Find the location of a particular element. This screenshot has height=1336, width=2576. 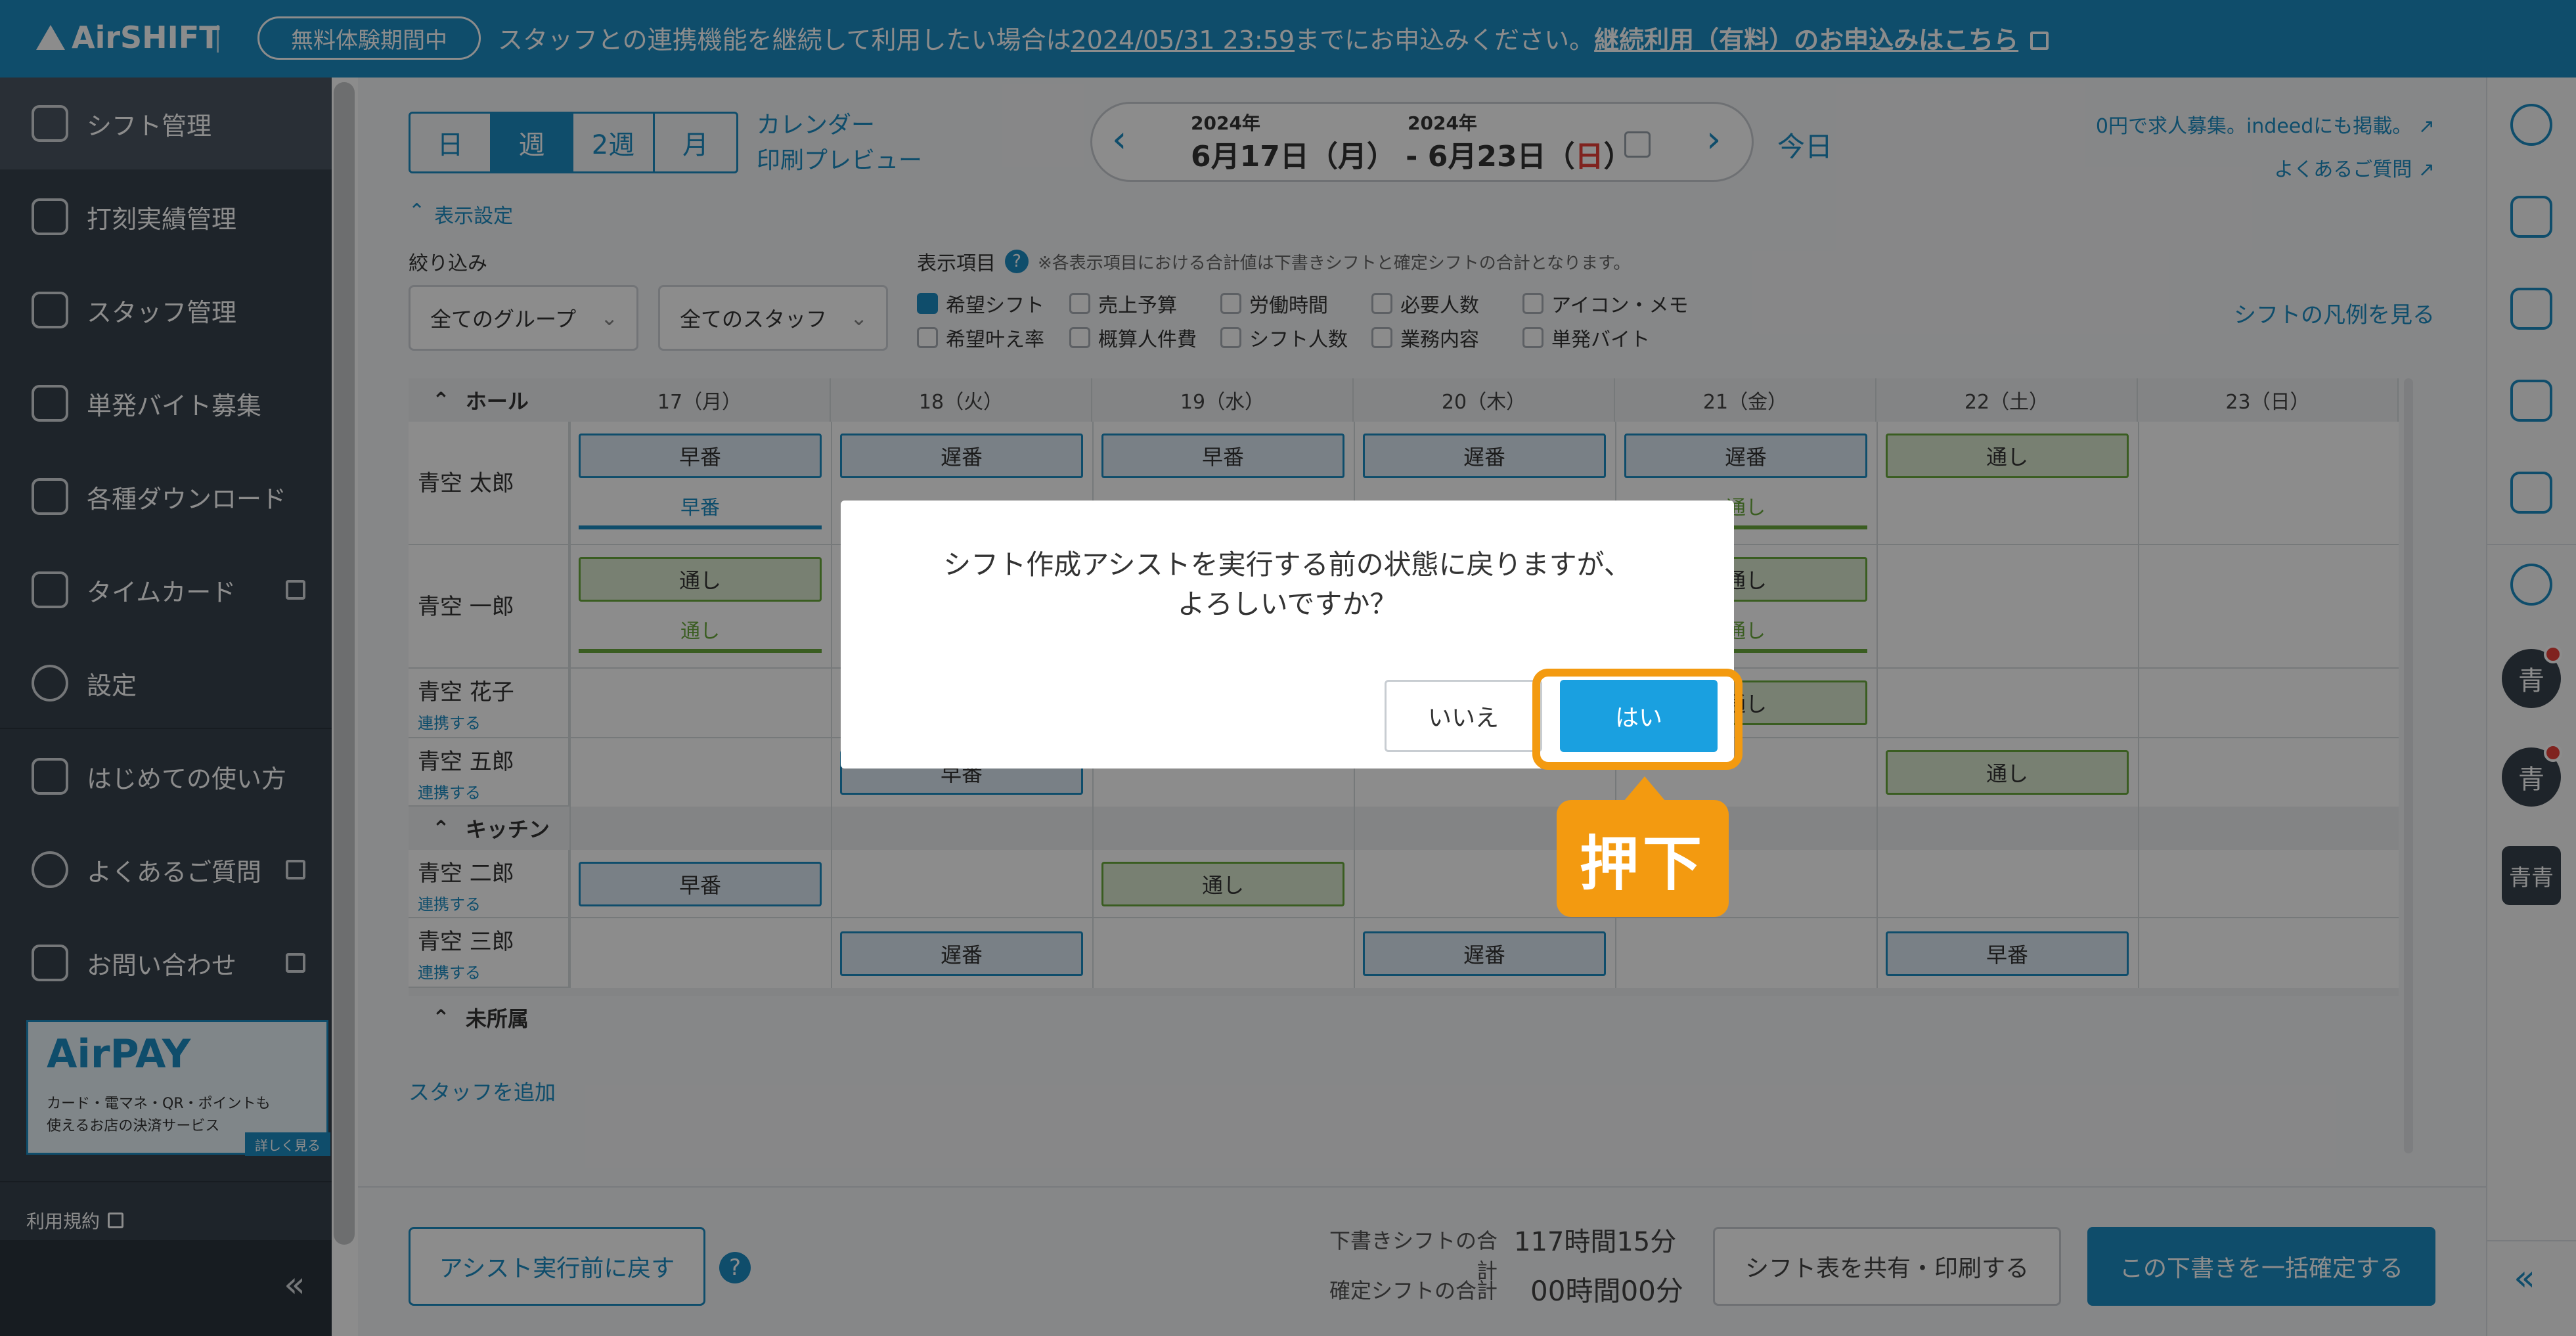

callout-arrow is located at coordinates (1645, 788).